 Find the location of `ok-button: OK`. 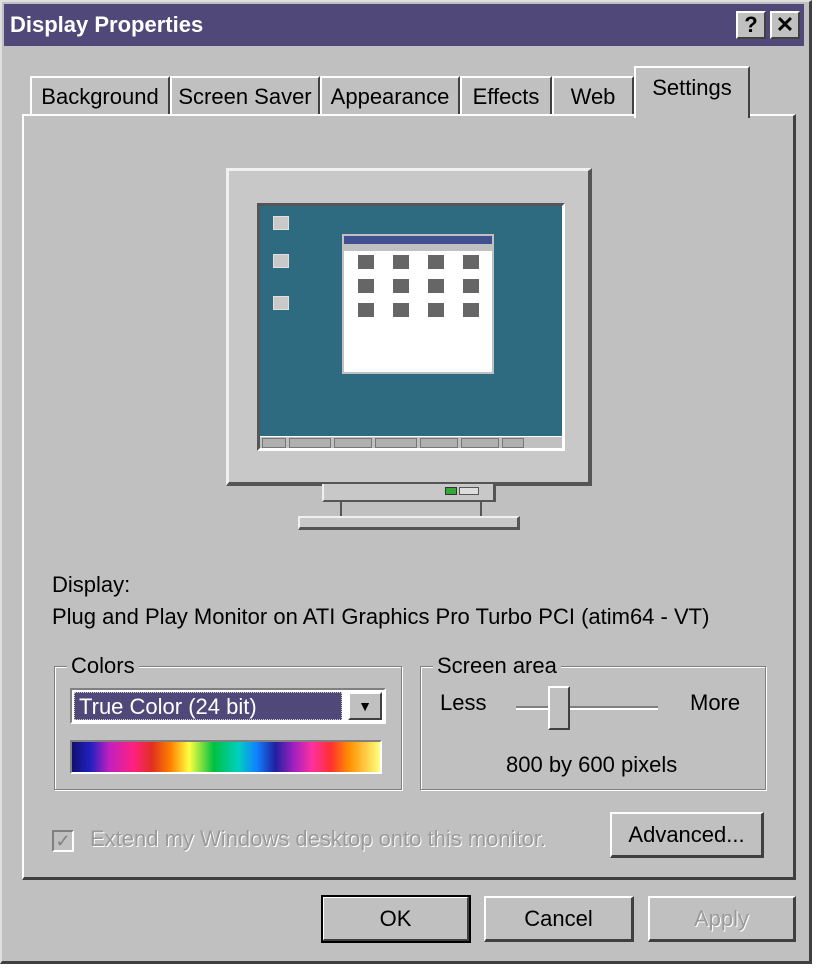

ok-button: OK is located at coordinates (396, 919).